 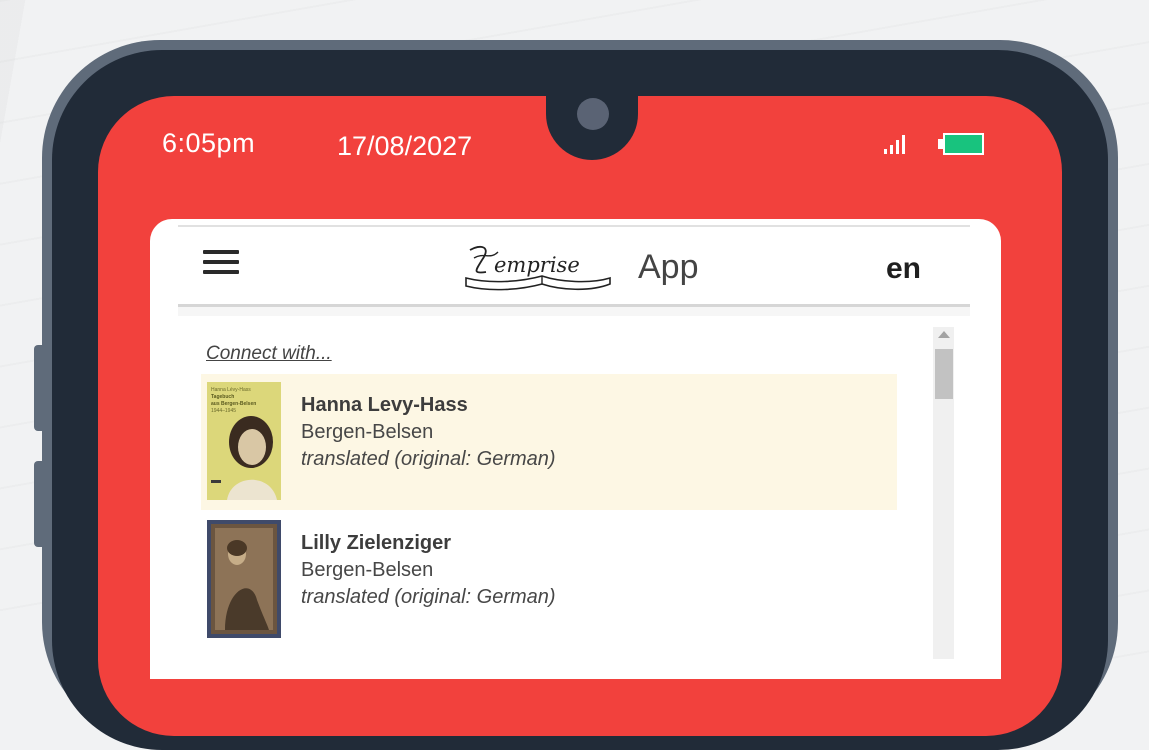 I want to click on camera-icon, so click(x=593, y=114).